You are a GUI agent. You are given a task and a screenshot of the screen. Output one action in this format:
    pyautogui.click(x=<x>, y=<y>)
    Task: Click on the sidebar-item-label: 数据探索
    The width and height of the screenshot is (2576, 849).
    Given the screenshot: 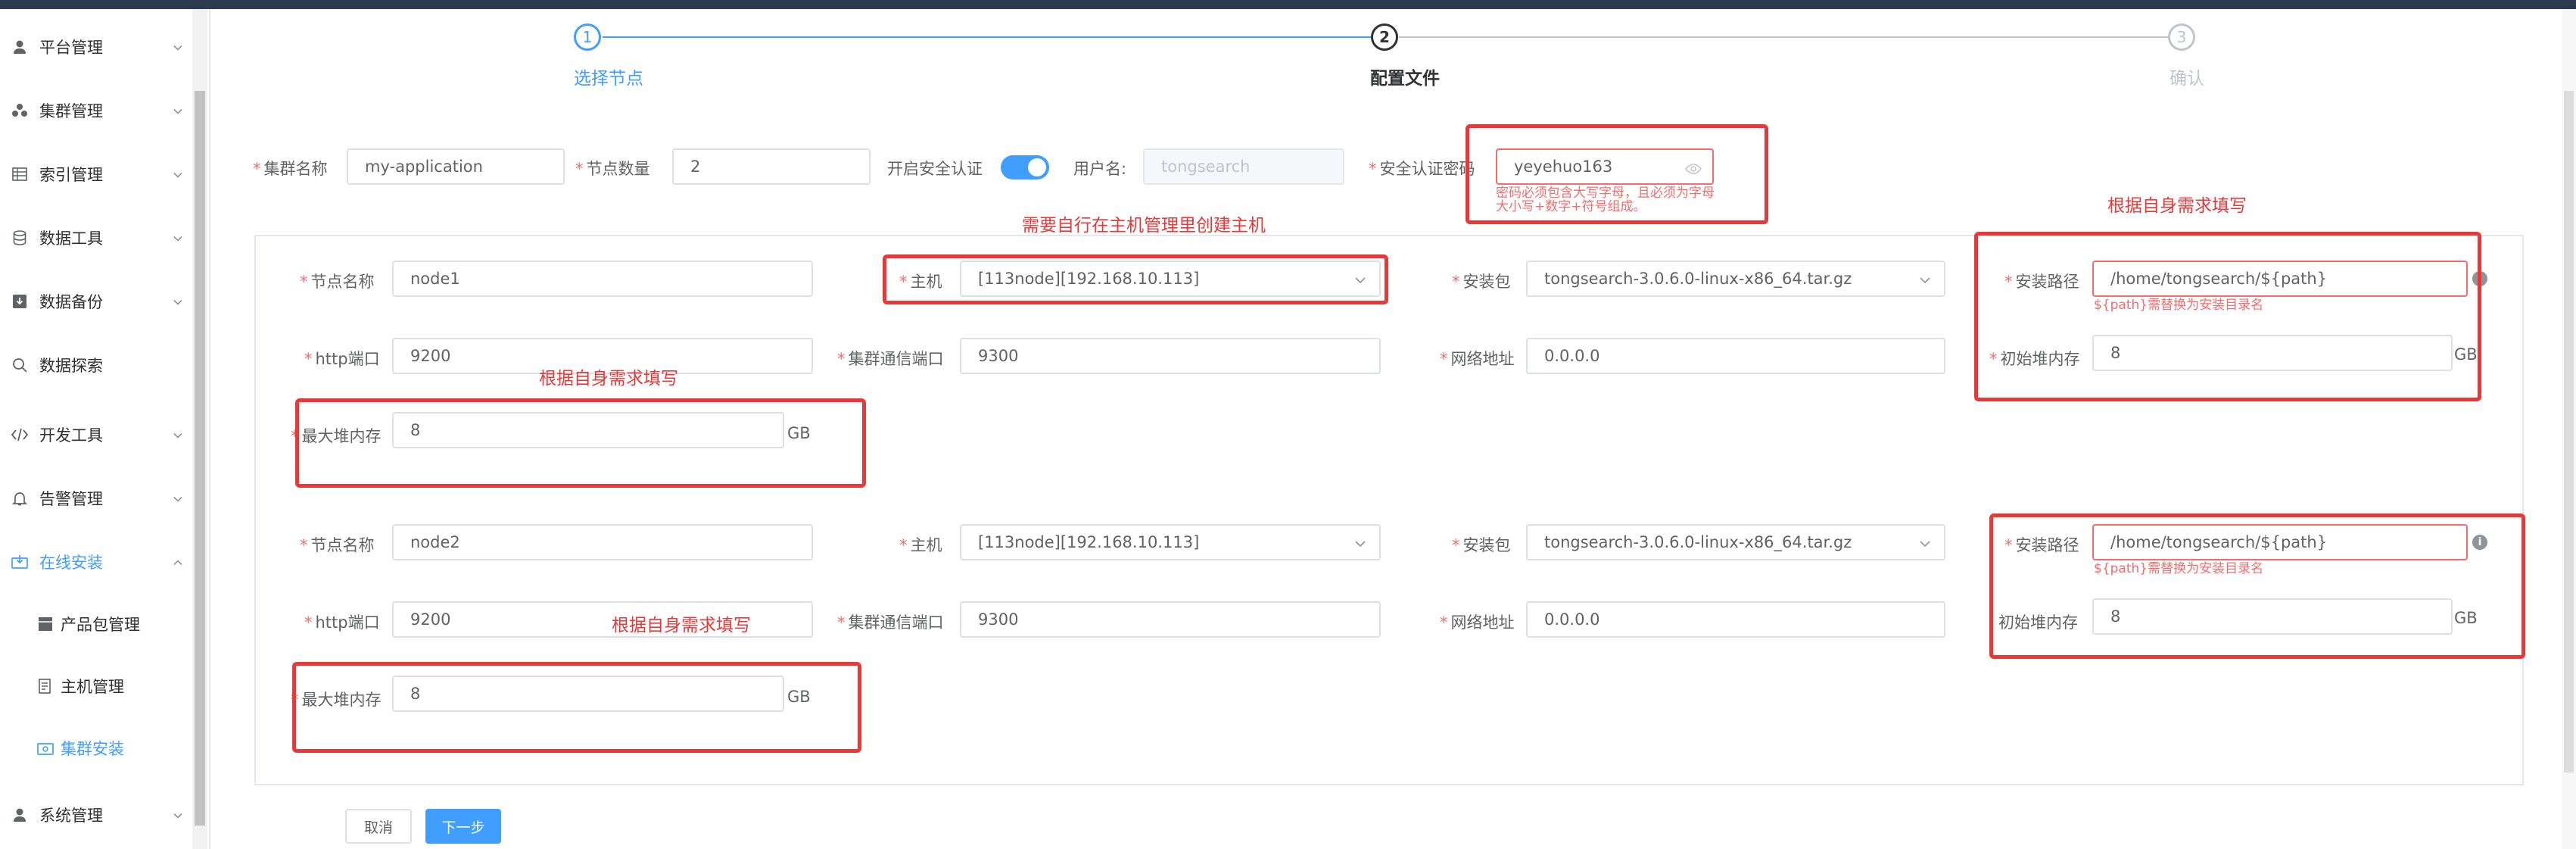 What is the action you would take?
    pyautogui.click(x=71, y=366)
    